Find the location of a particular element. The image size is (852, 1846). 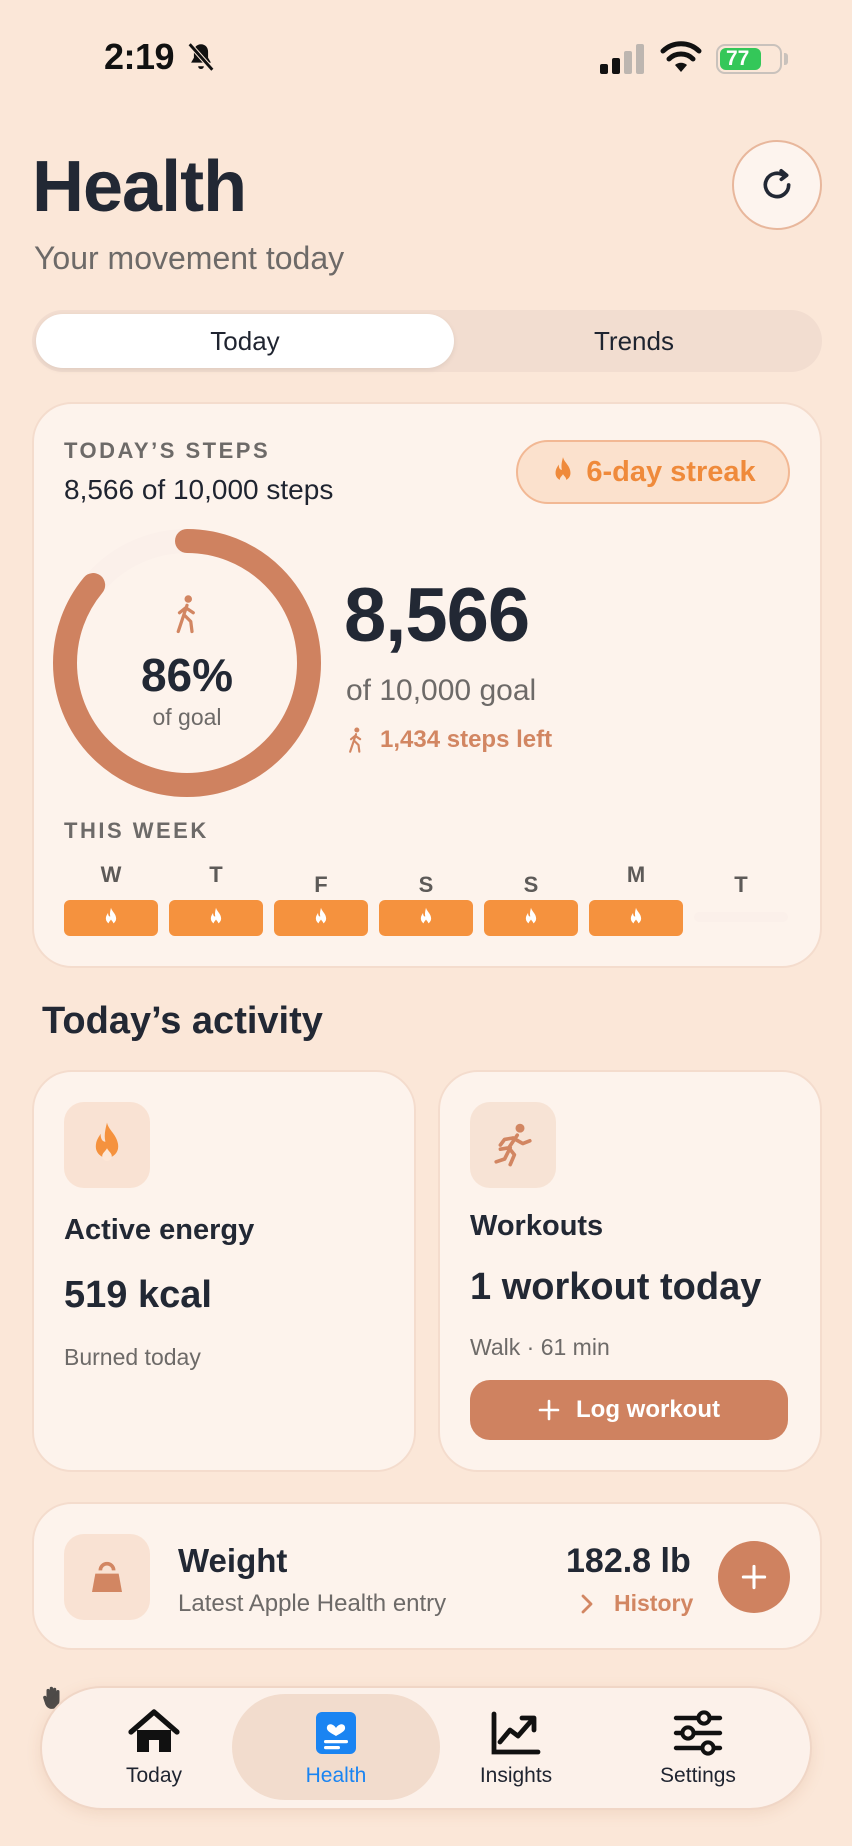

week-day-letter: M is located at coordinates (636, 874).